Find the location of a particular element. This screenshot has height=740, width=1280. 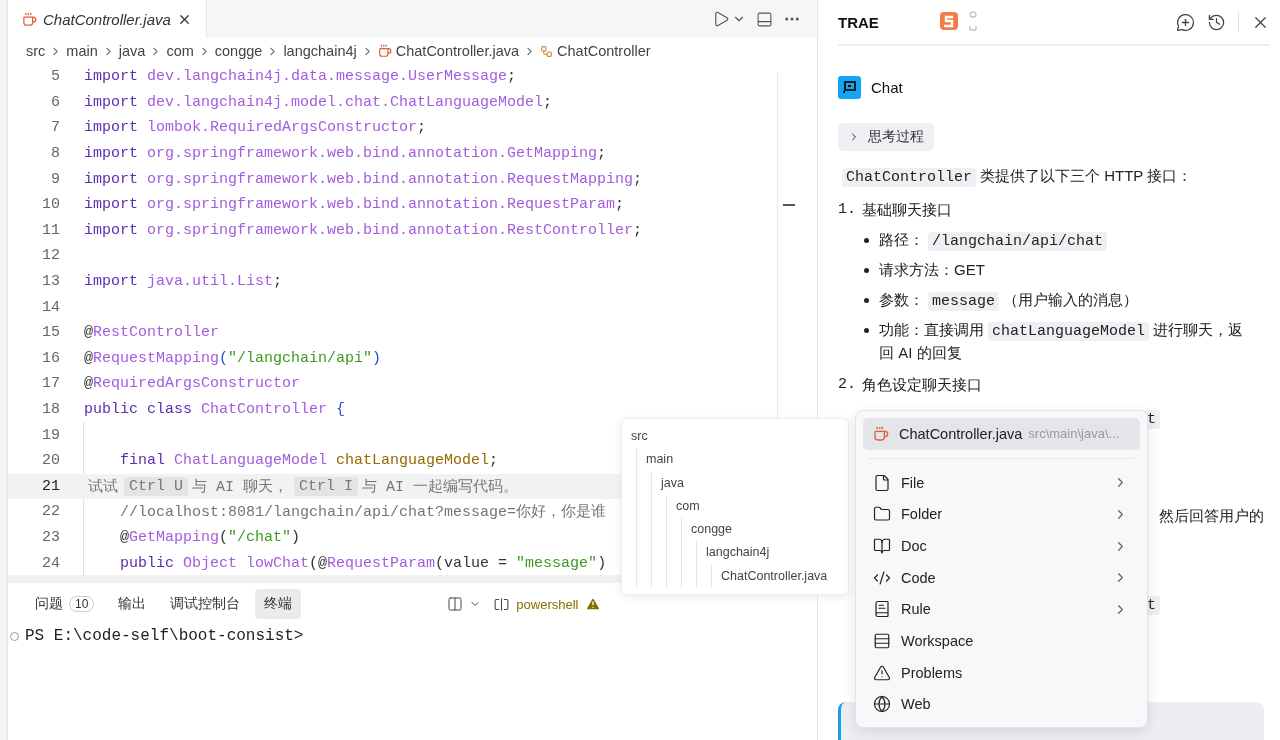

folder-name: ChatController.java is located at coordinates (774, 576).